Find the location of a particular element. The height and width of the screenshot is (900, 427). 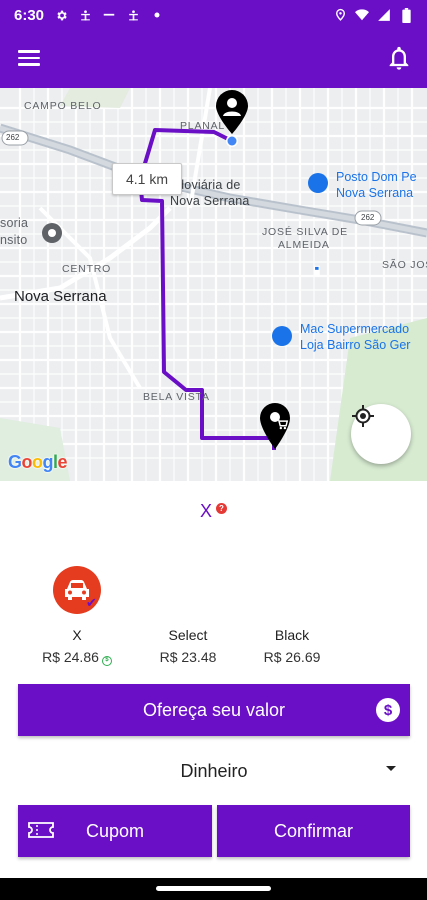

status-bar: 6:30 is located at coordinates (213, 15).